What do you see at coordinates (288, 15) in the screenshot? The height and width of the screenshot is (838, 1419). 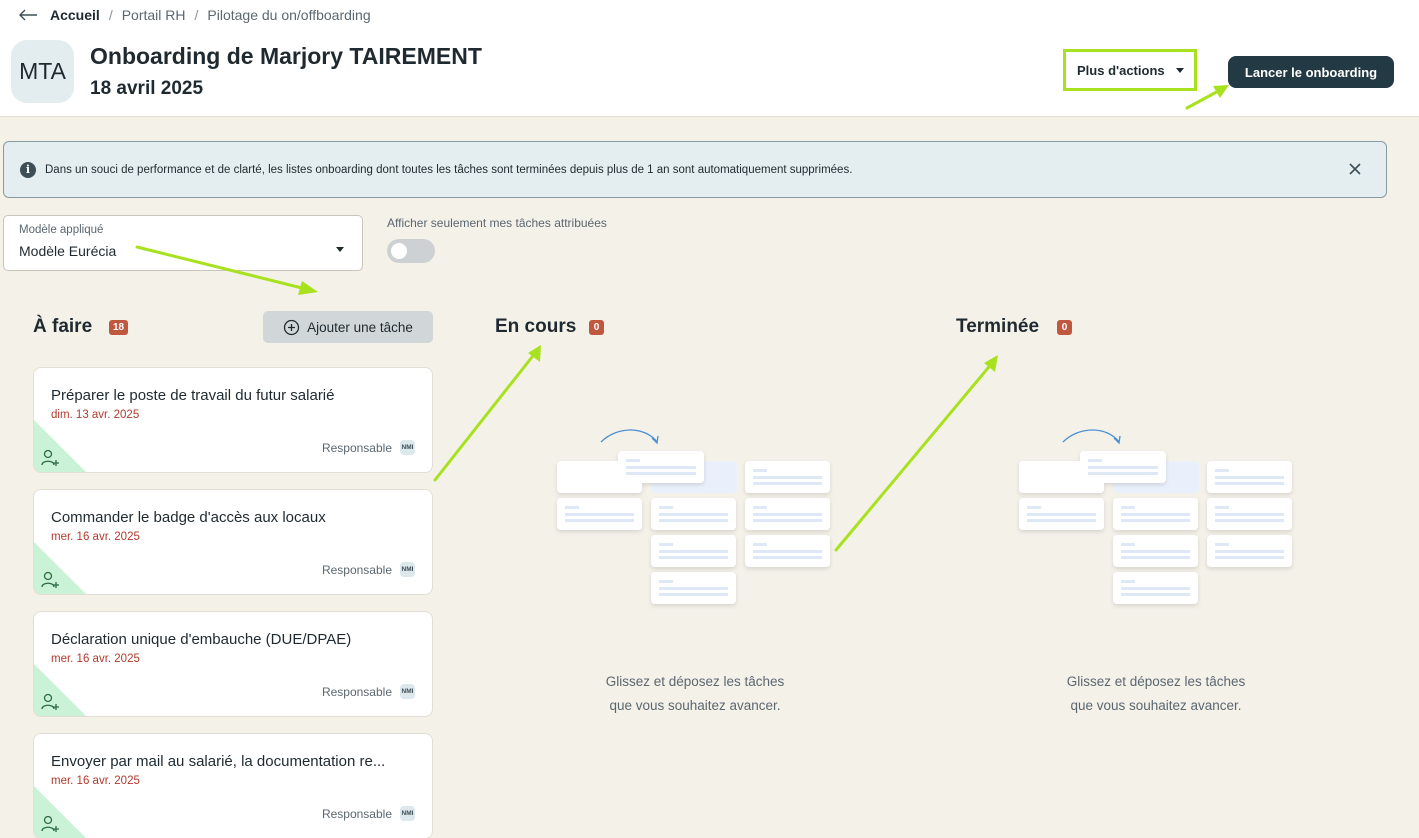 I see `breadcrumb-pilotage: Pilotage du on/offboarding` at bounding box center [288, 15].